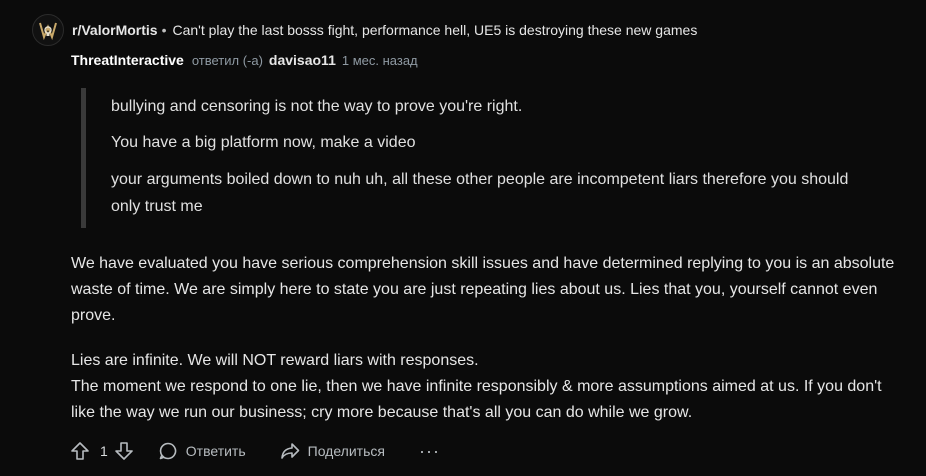  I want to click on arrow-up-icon, so click(80, 451).